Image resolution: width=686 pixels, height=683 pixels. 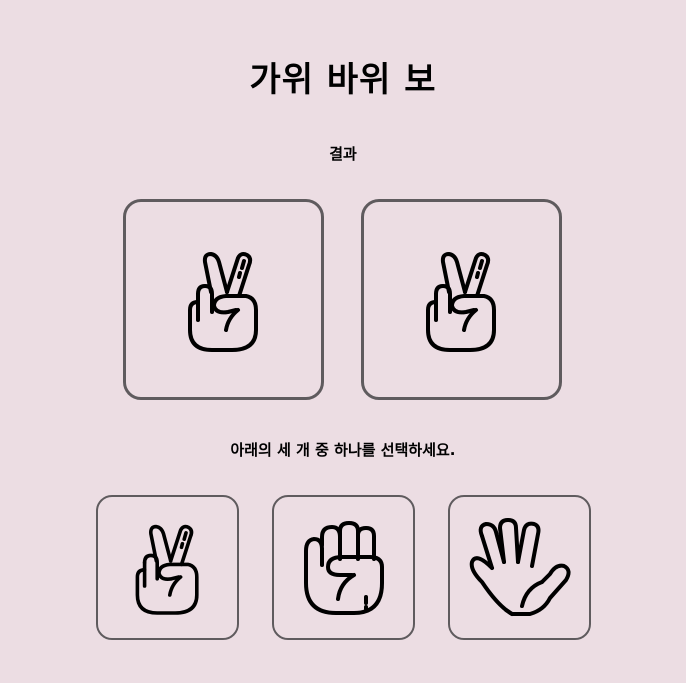 I want to click on result-label: 결과, so click(x=343, y=154).